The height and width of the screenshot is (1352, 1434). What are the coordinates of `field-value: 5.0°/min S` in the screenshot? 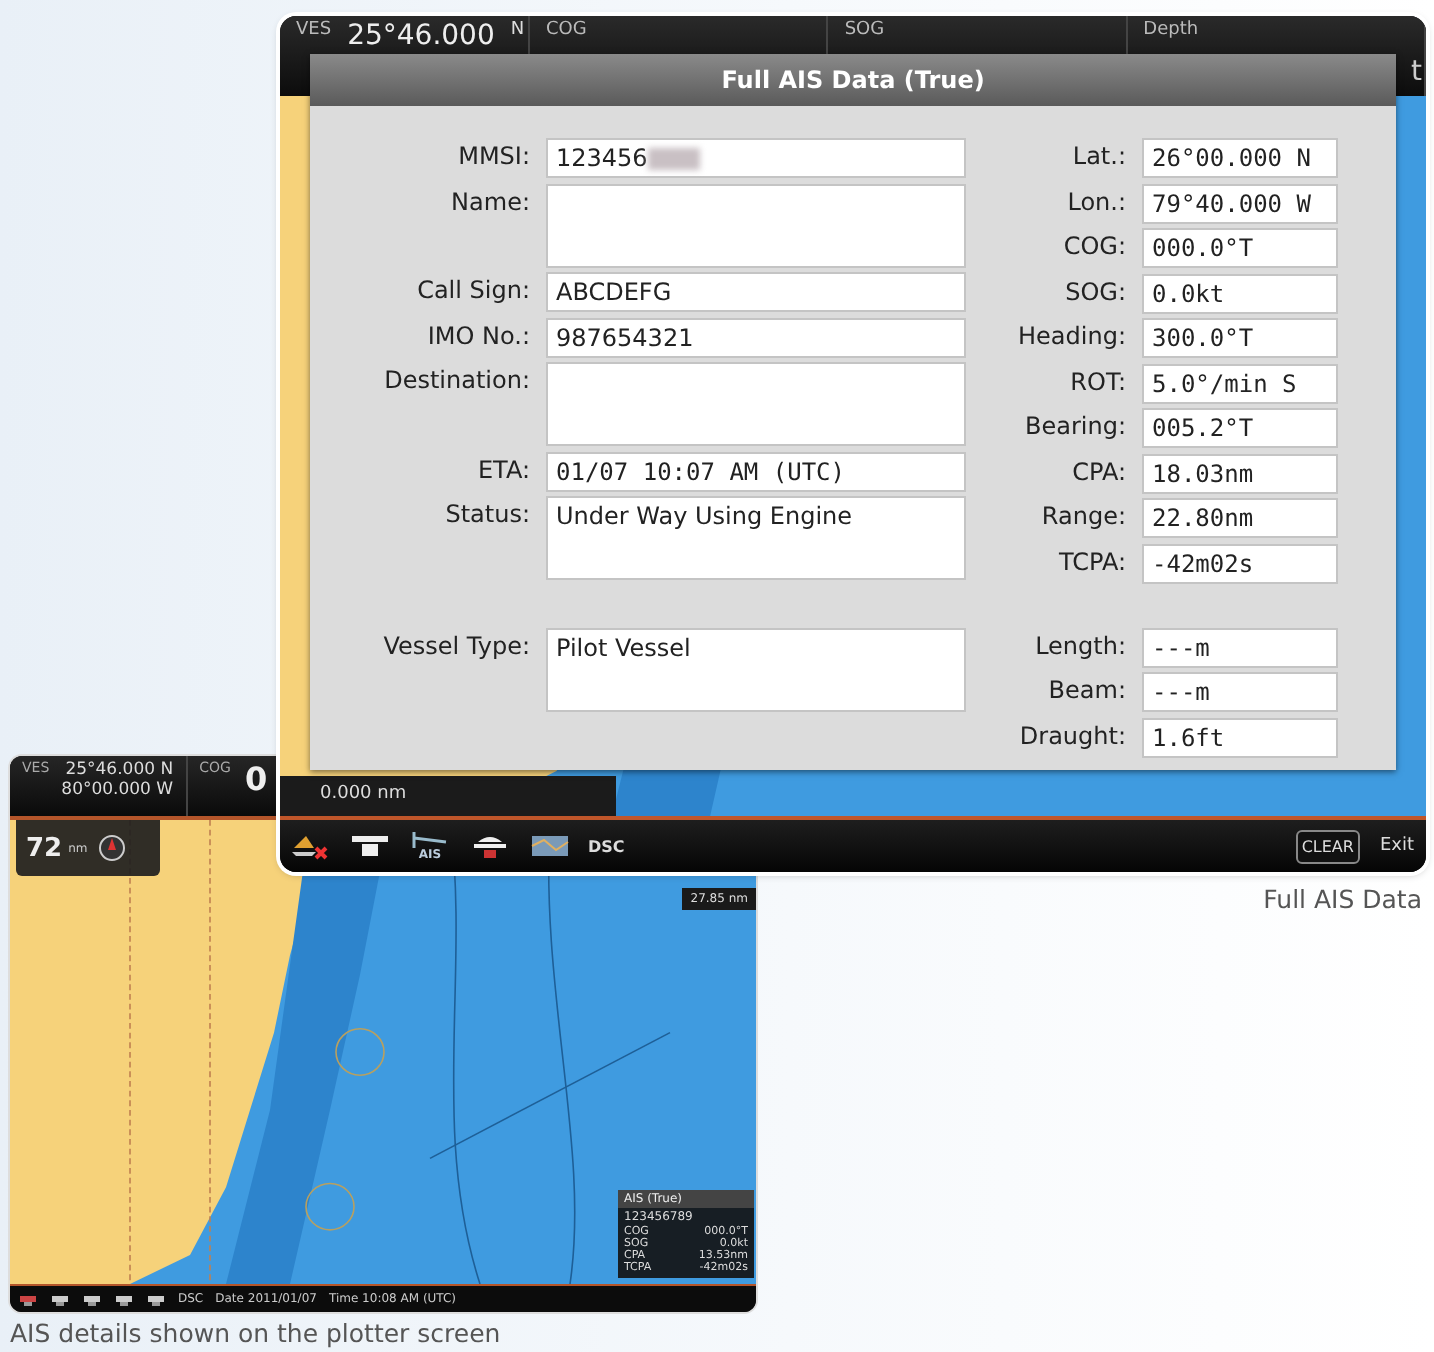 It's located at (1240, 383).